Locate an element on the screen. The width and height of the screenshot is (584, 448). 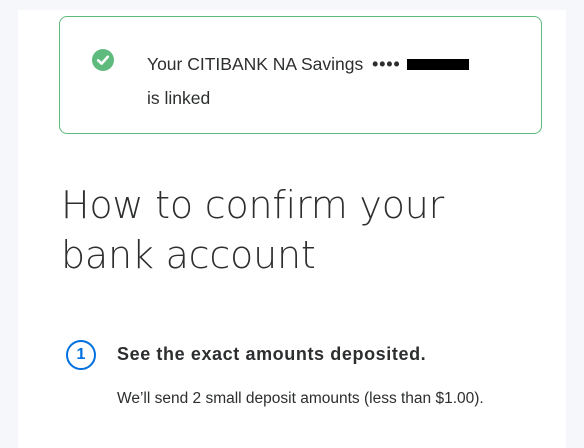
page-left-gutter is located at coordinates (9, 224).